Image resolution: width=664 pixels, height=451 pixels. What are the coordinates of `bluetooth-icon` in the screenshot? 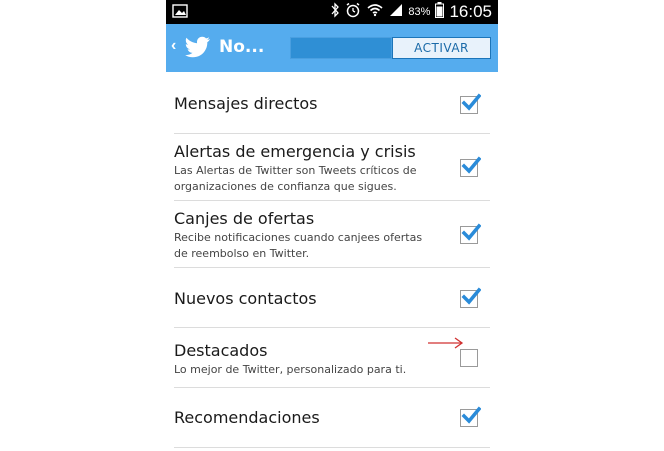 It's located at (335, 12).